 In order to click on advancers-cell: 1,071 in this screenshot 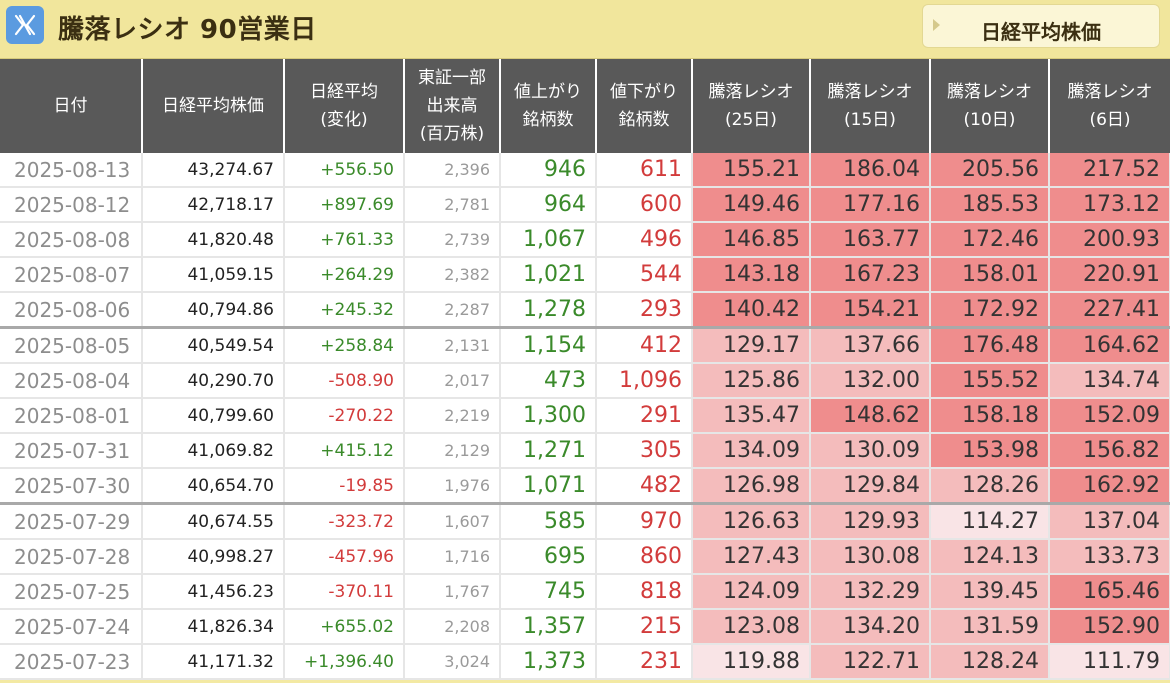, I will do `click(548, 486)`.